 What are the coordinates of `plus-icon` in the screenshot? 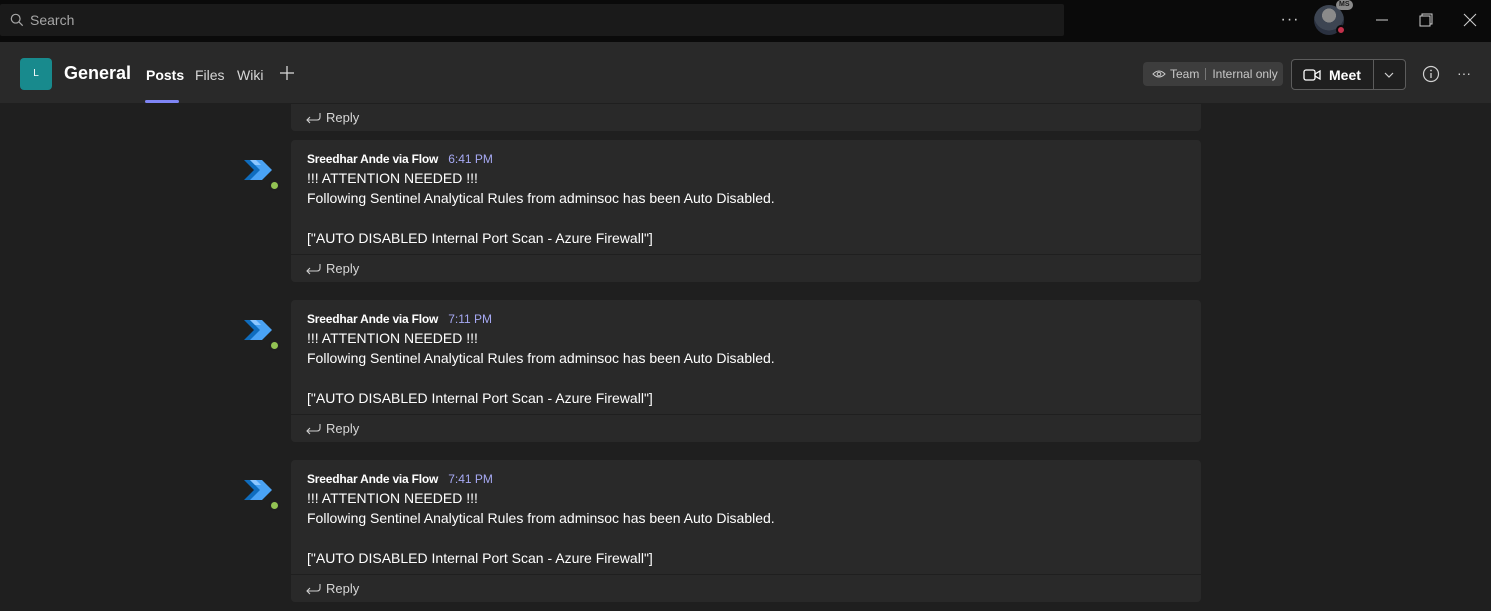 It's located at (287, 73).